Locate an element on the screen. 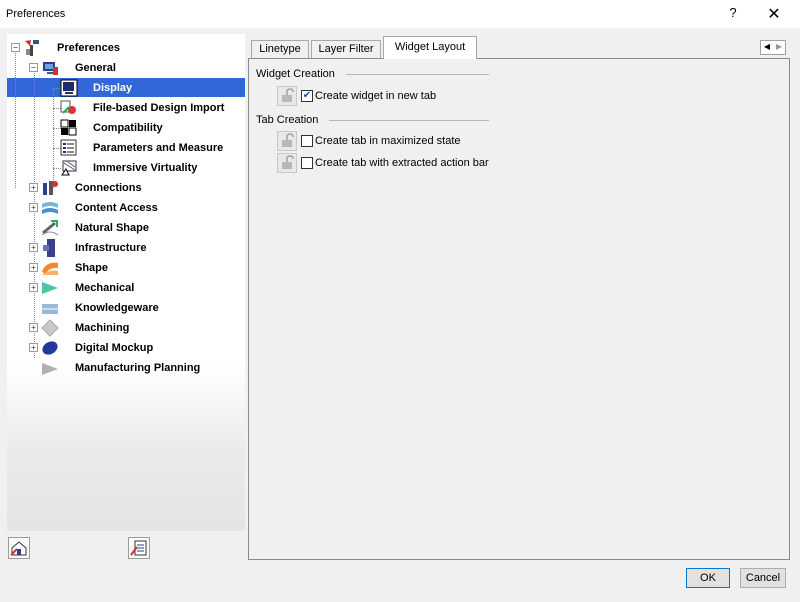 The width and height of the screenshot is (800, 602). infrastructure-icon is located at coordinates (50, 248).